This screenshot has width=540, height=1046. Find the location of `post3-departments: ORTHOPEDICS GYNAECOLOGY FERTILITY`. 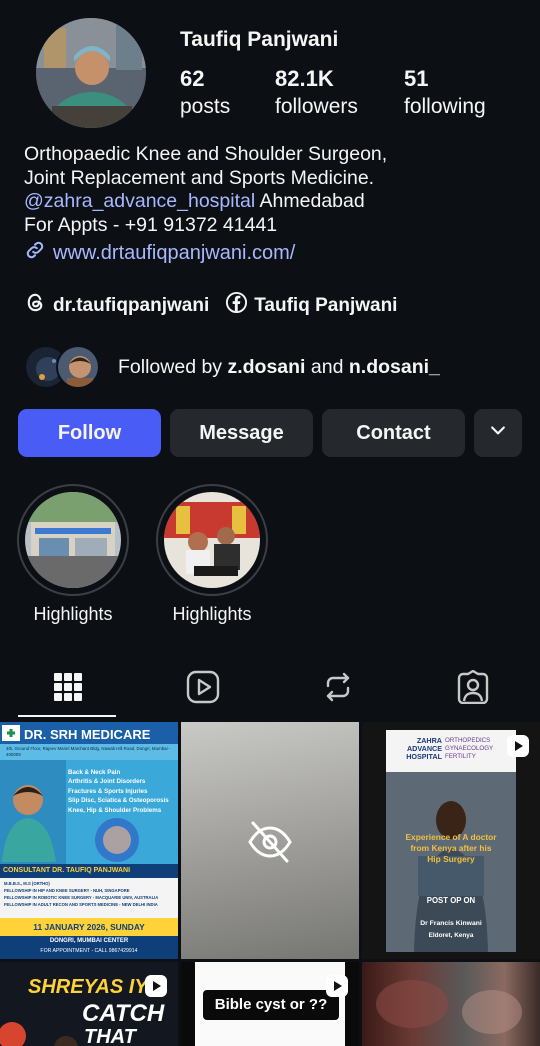

post3-departments: ORTHOPEDICS GYNAECOLOGY FERTILITY is located at coordinates (480, 749).